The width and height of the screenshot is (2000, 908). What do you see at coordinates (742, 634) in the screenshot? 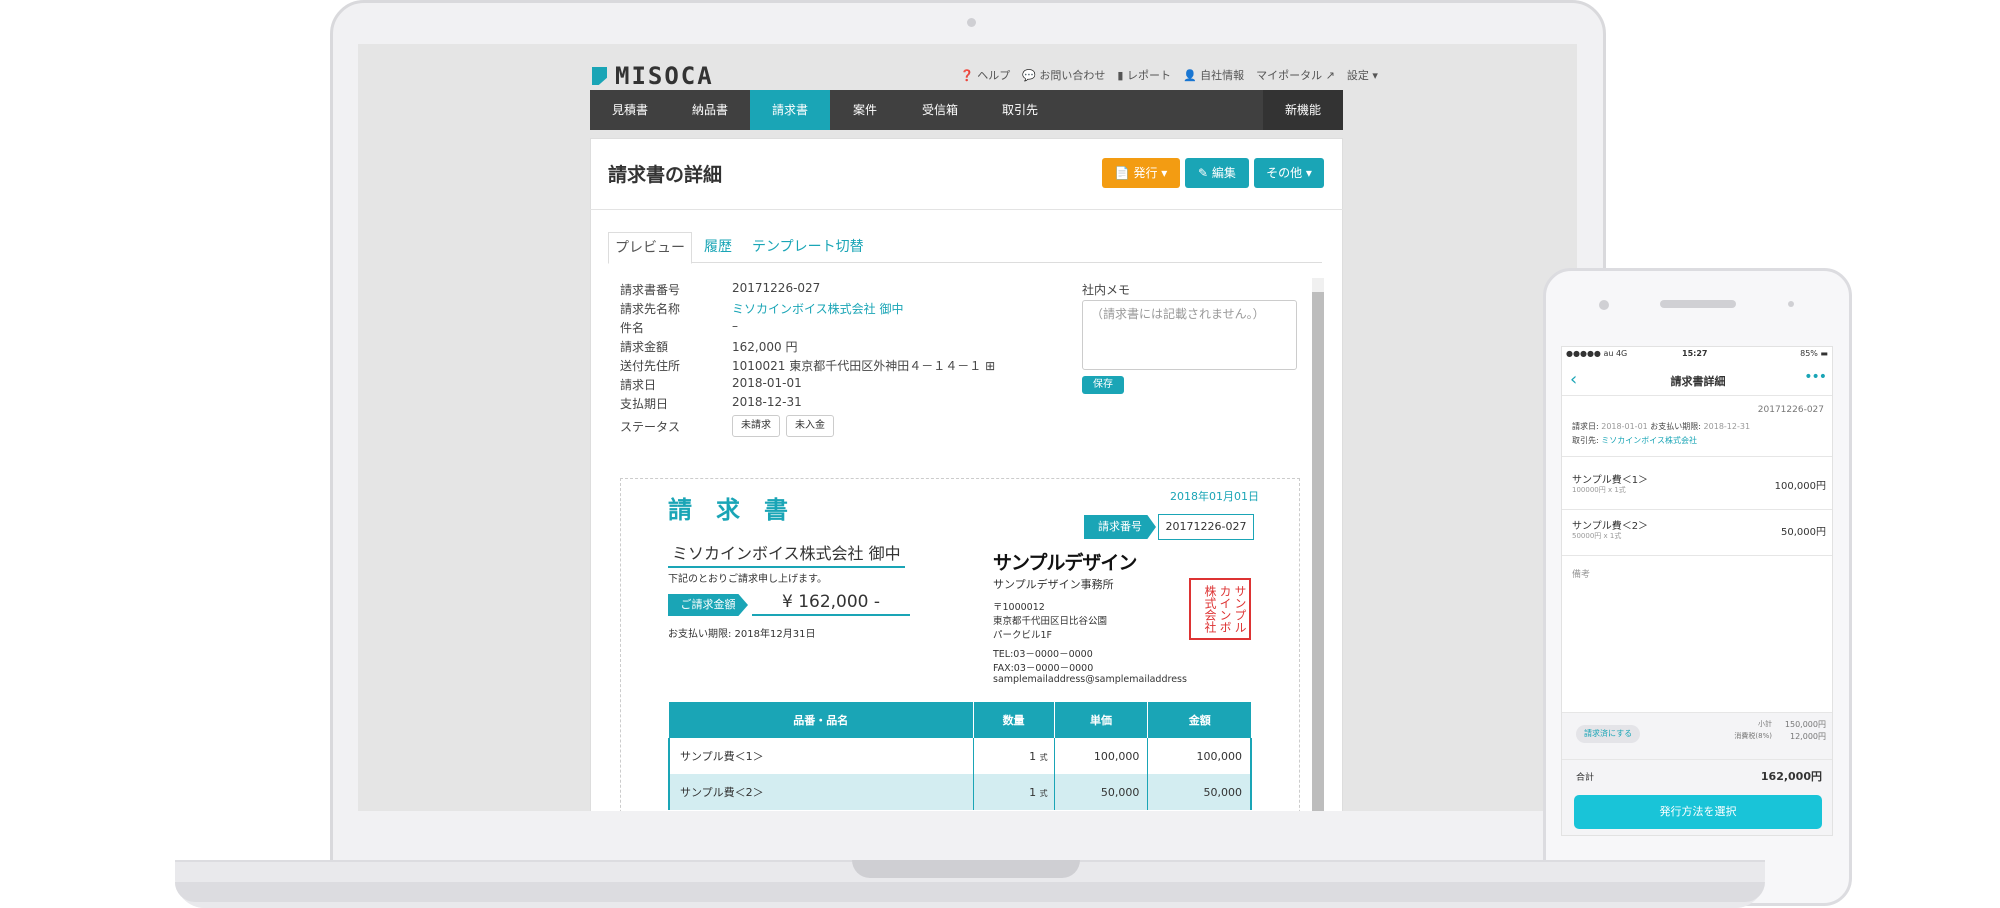
I see `invoice-due: お支払い期限: 2018年12月31日` at bounding box center [742, 634].